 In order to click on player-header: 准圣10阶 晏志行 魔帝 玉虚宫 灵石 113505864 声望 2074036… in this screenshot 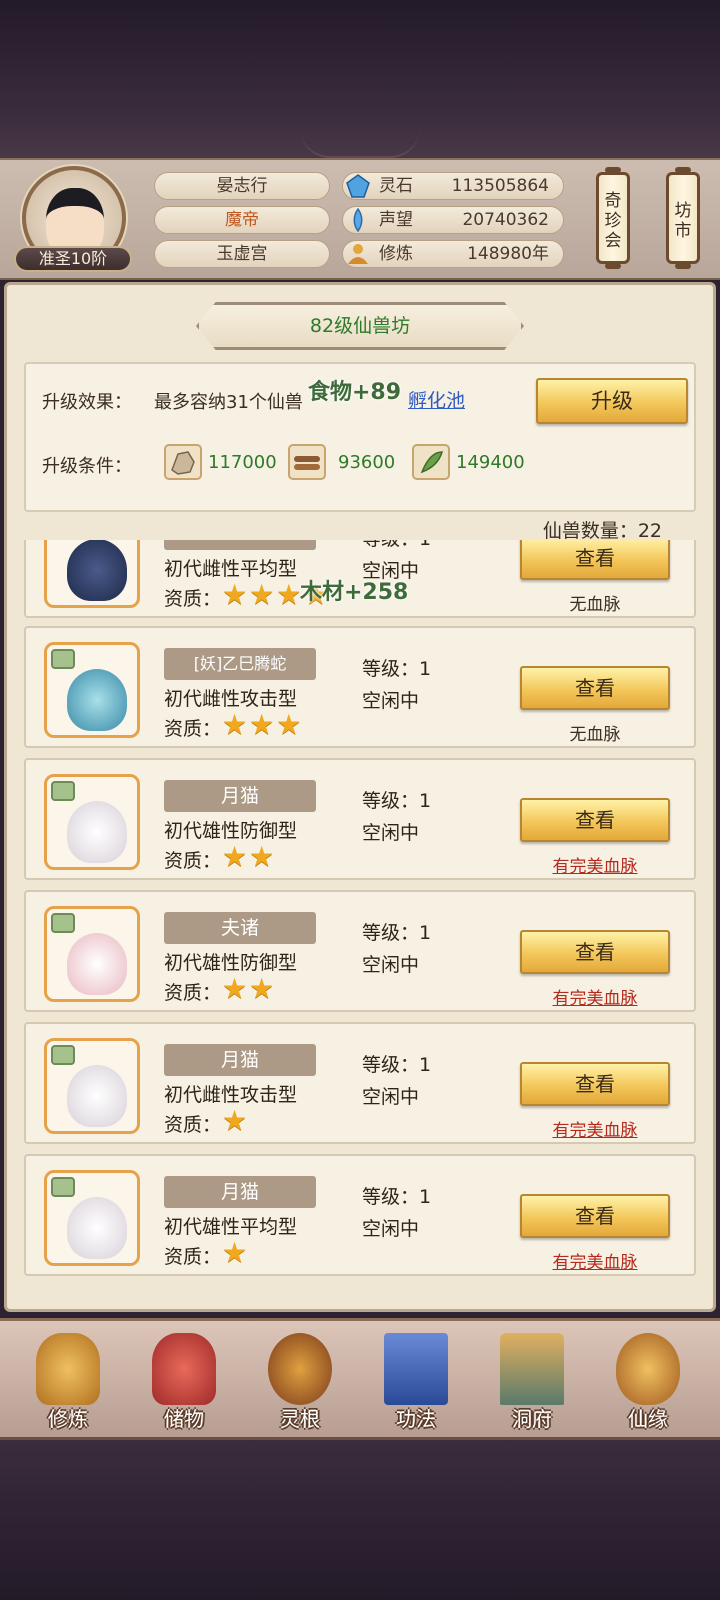, I will do `click(360, 219)`.